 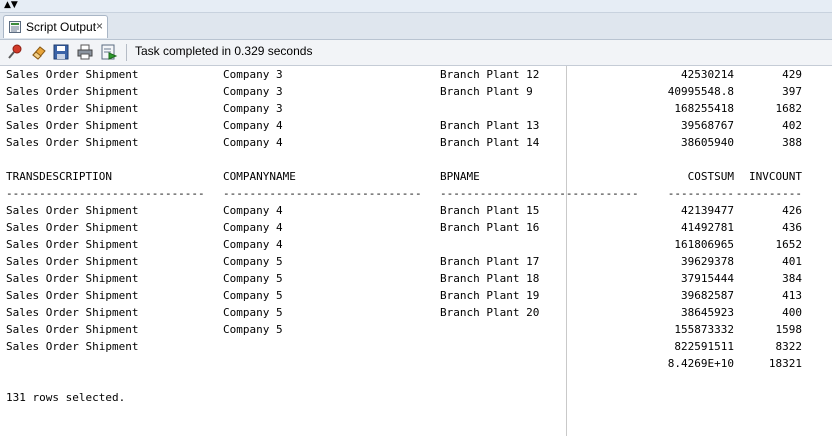 What do you see at coordinates (59, 176) in the screenshot?
I see `header-transdescription: TRANSDESCRIPTION` at bounding box center [59, 176].